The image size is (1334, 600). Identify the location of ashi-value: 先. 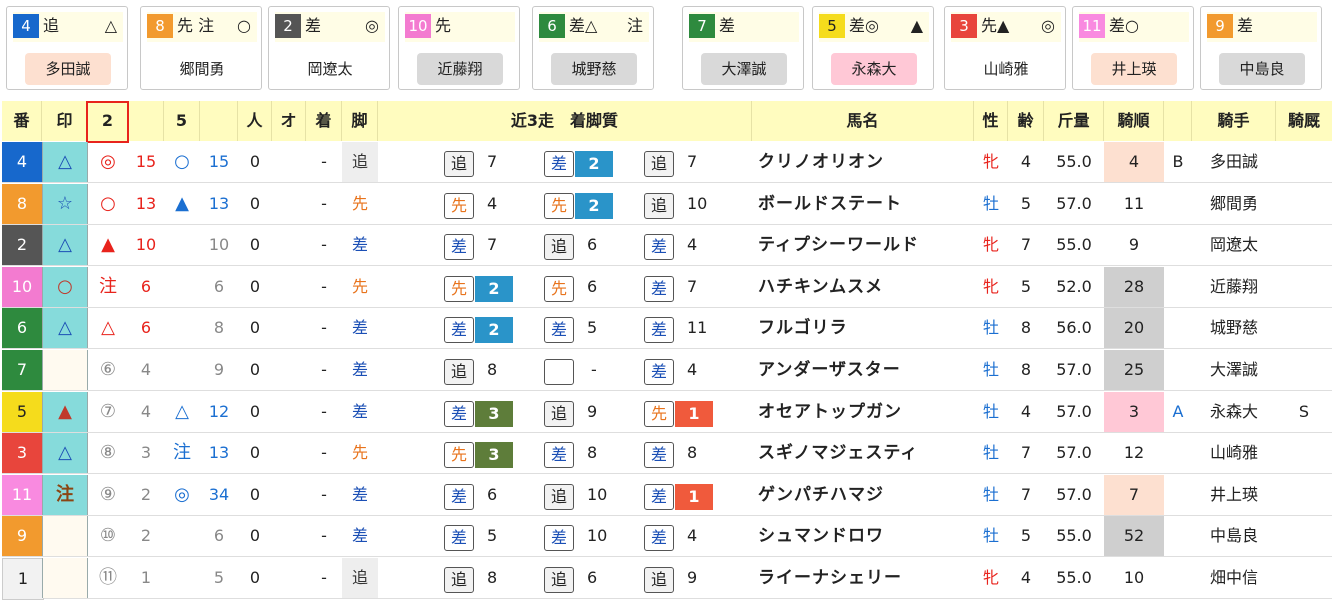
(359, 203).